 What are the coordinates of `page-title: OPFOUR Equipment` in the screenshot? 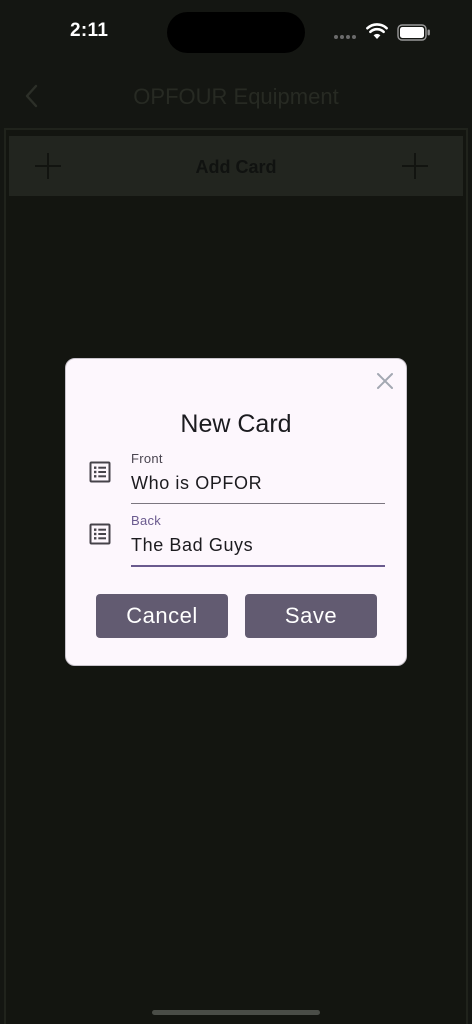 It's located at (236, 96).